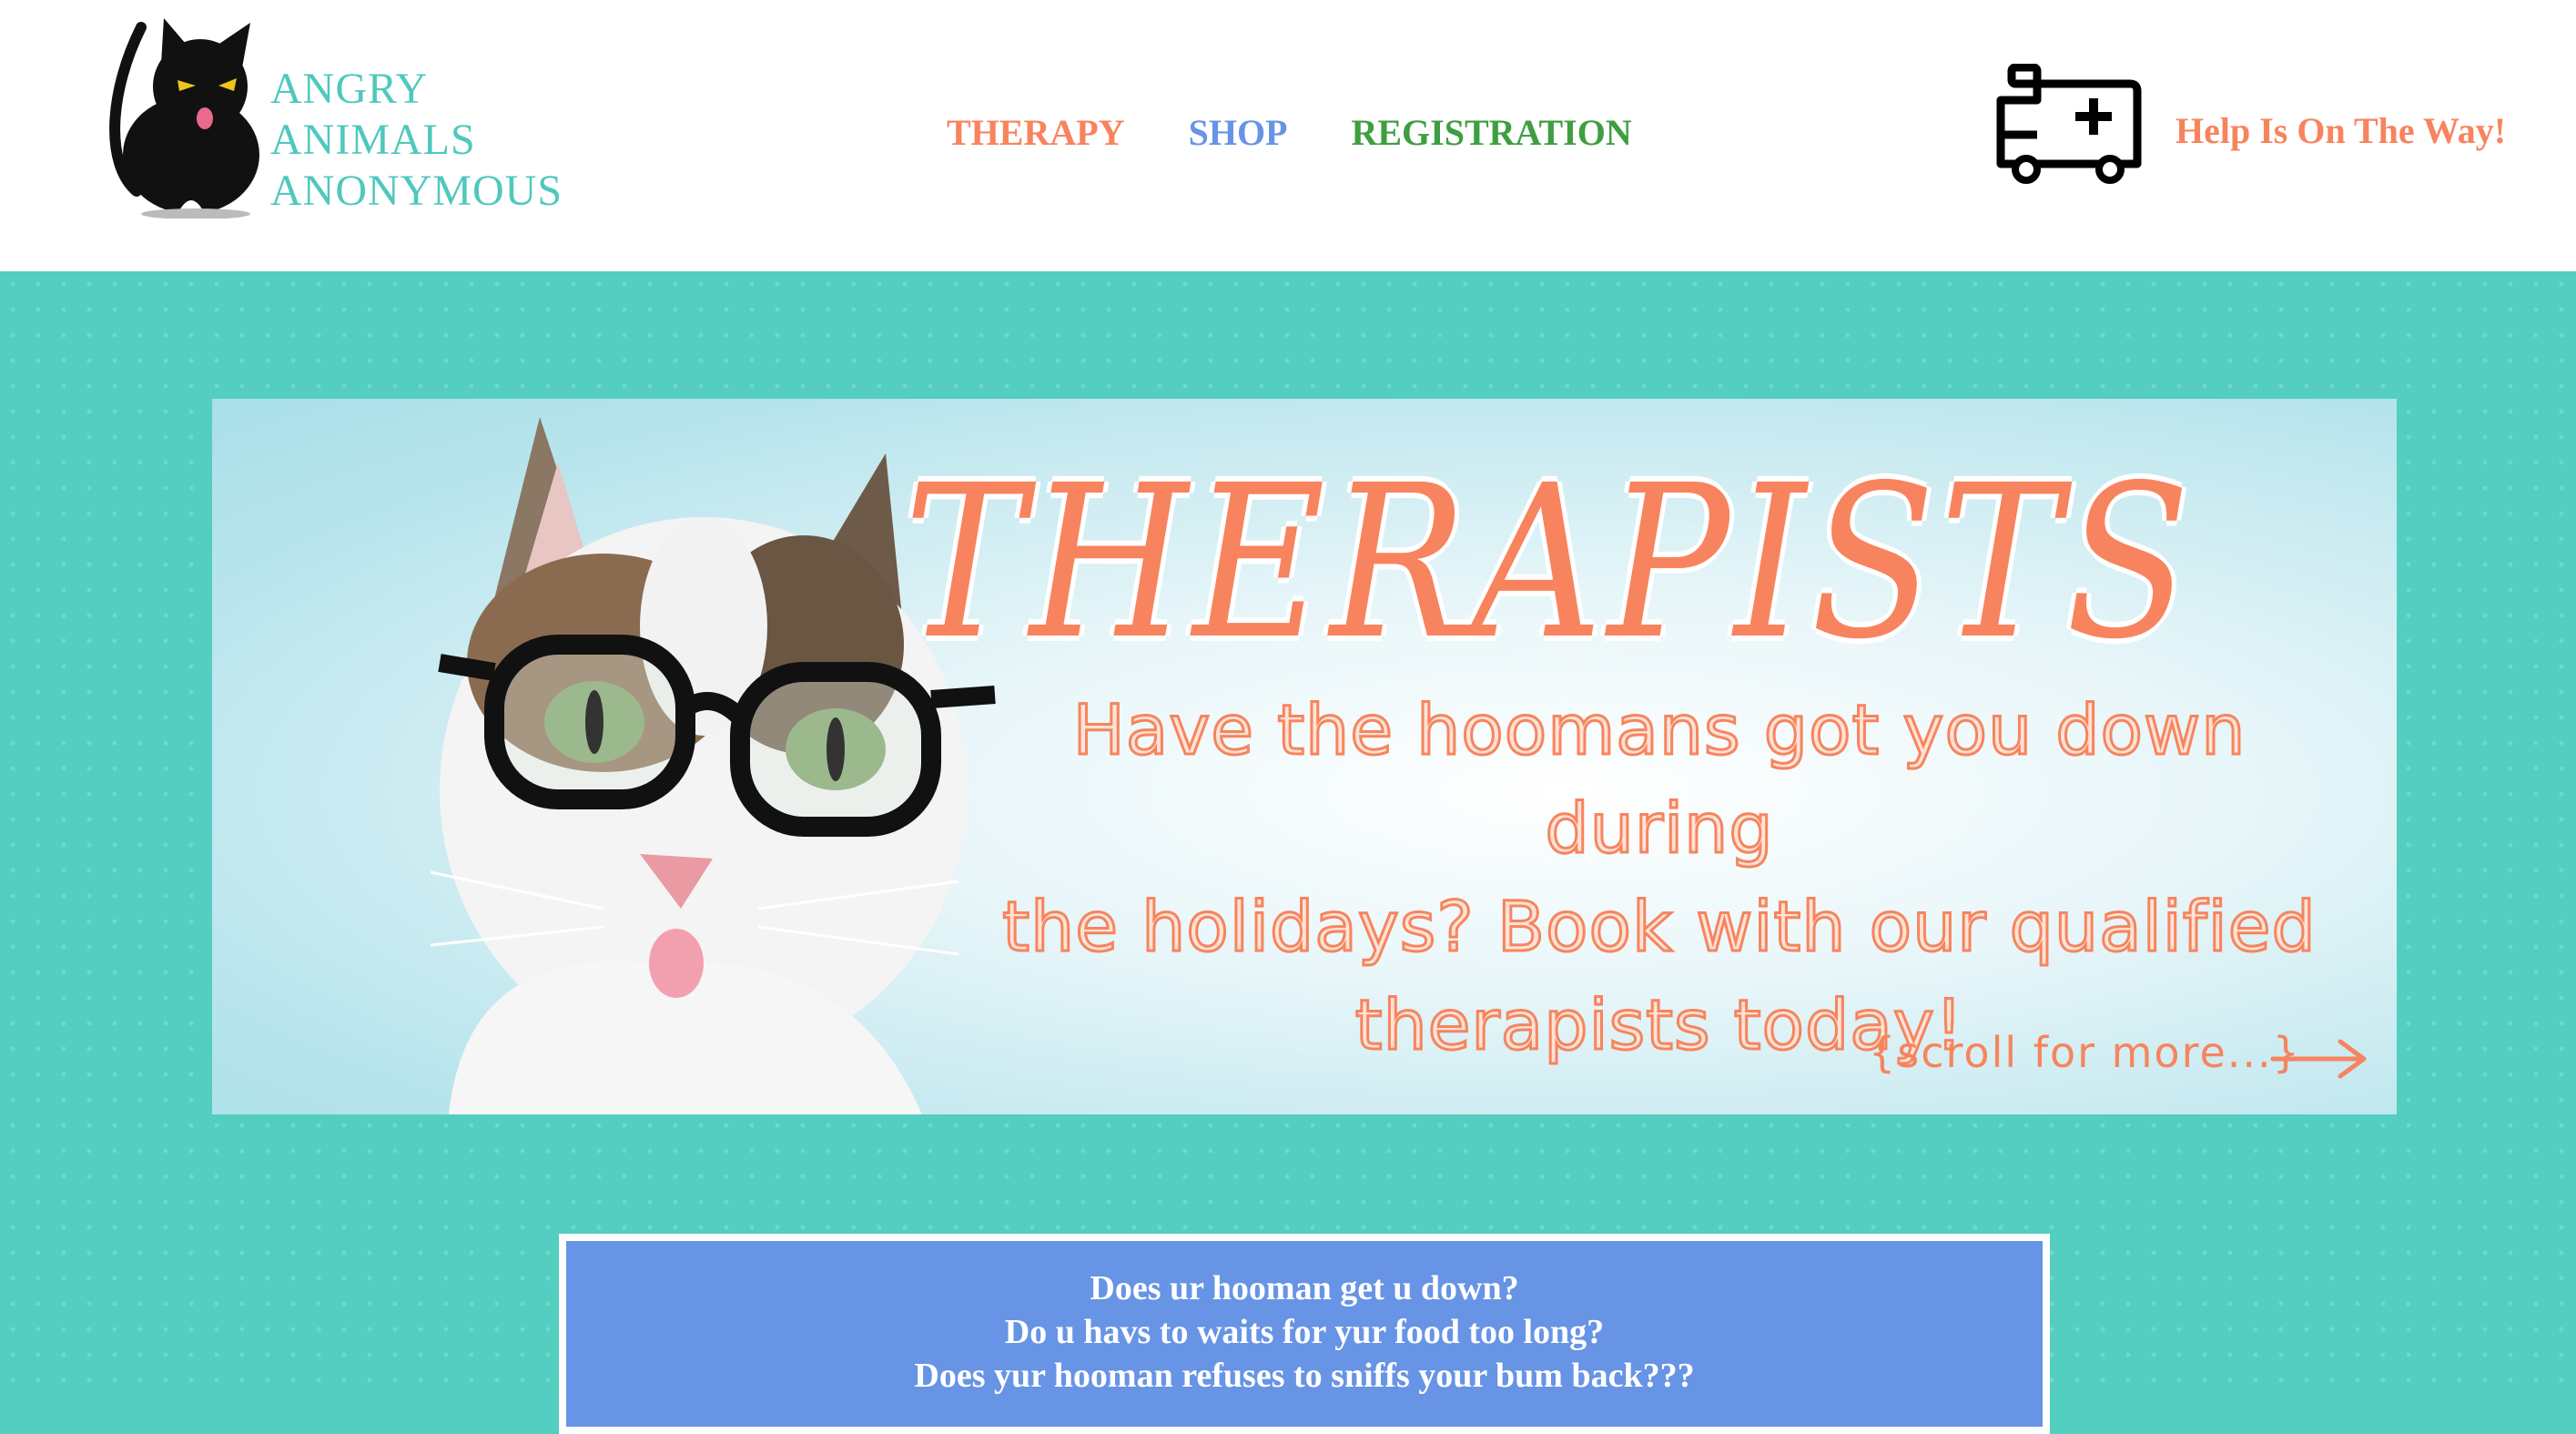 Image resolution: width=2576 pixels, height=1434 pixels. Describe the element at coordinates (1238, 133) in the screenshot. I see `nav-item-shop: SHOP` at that location.